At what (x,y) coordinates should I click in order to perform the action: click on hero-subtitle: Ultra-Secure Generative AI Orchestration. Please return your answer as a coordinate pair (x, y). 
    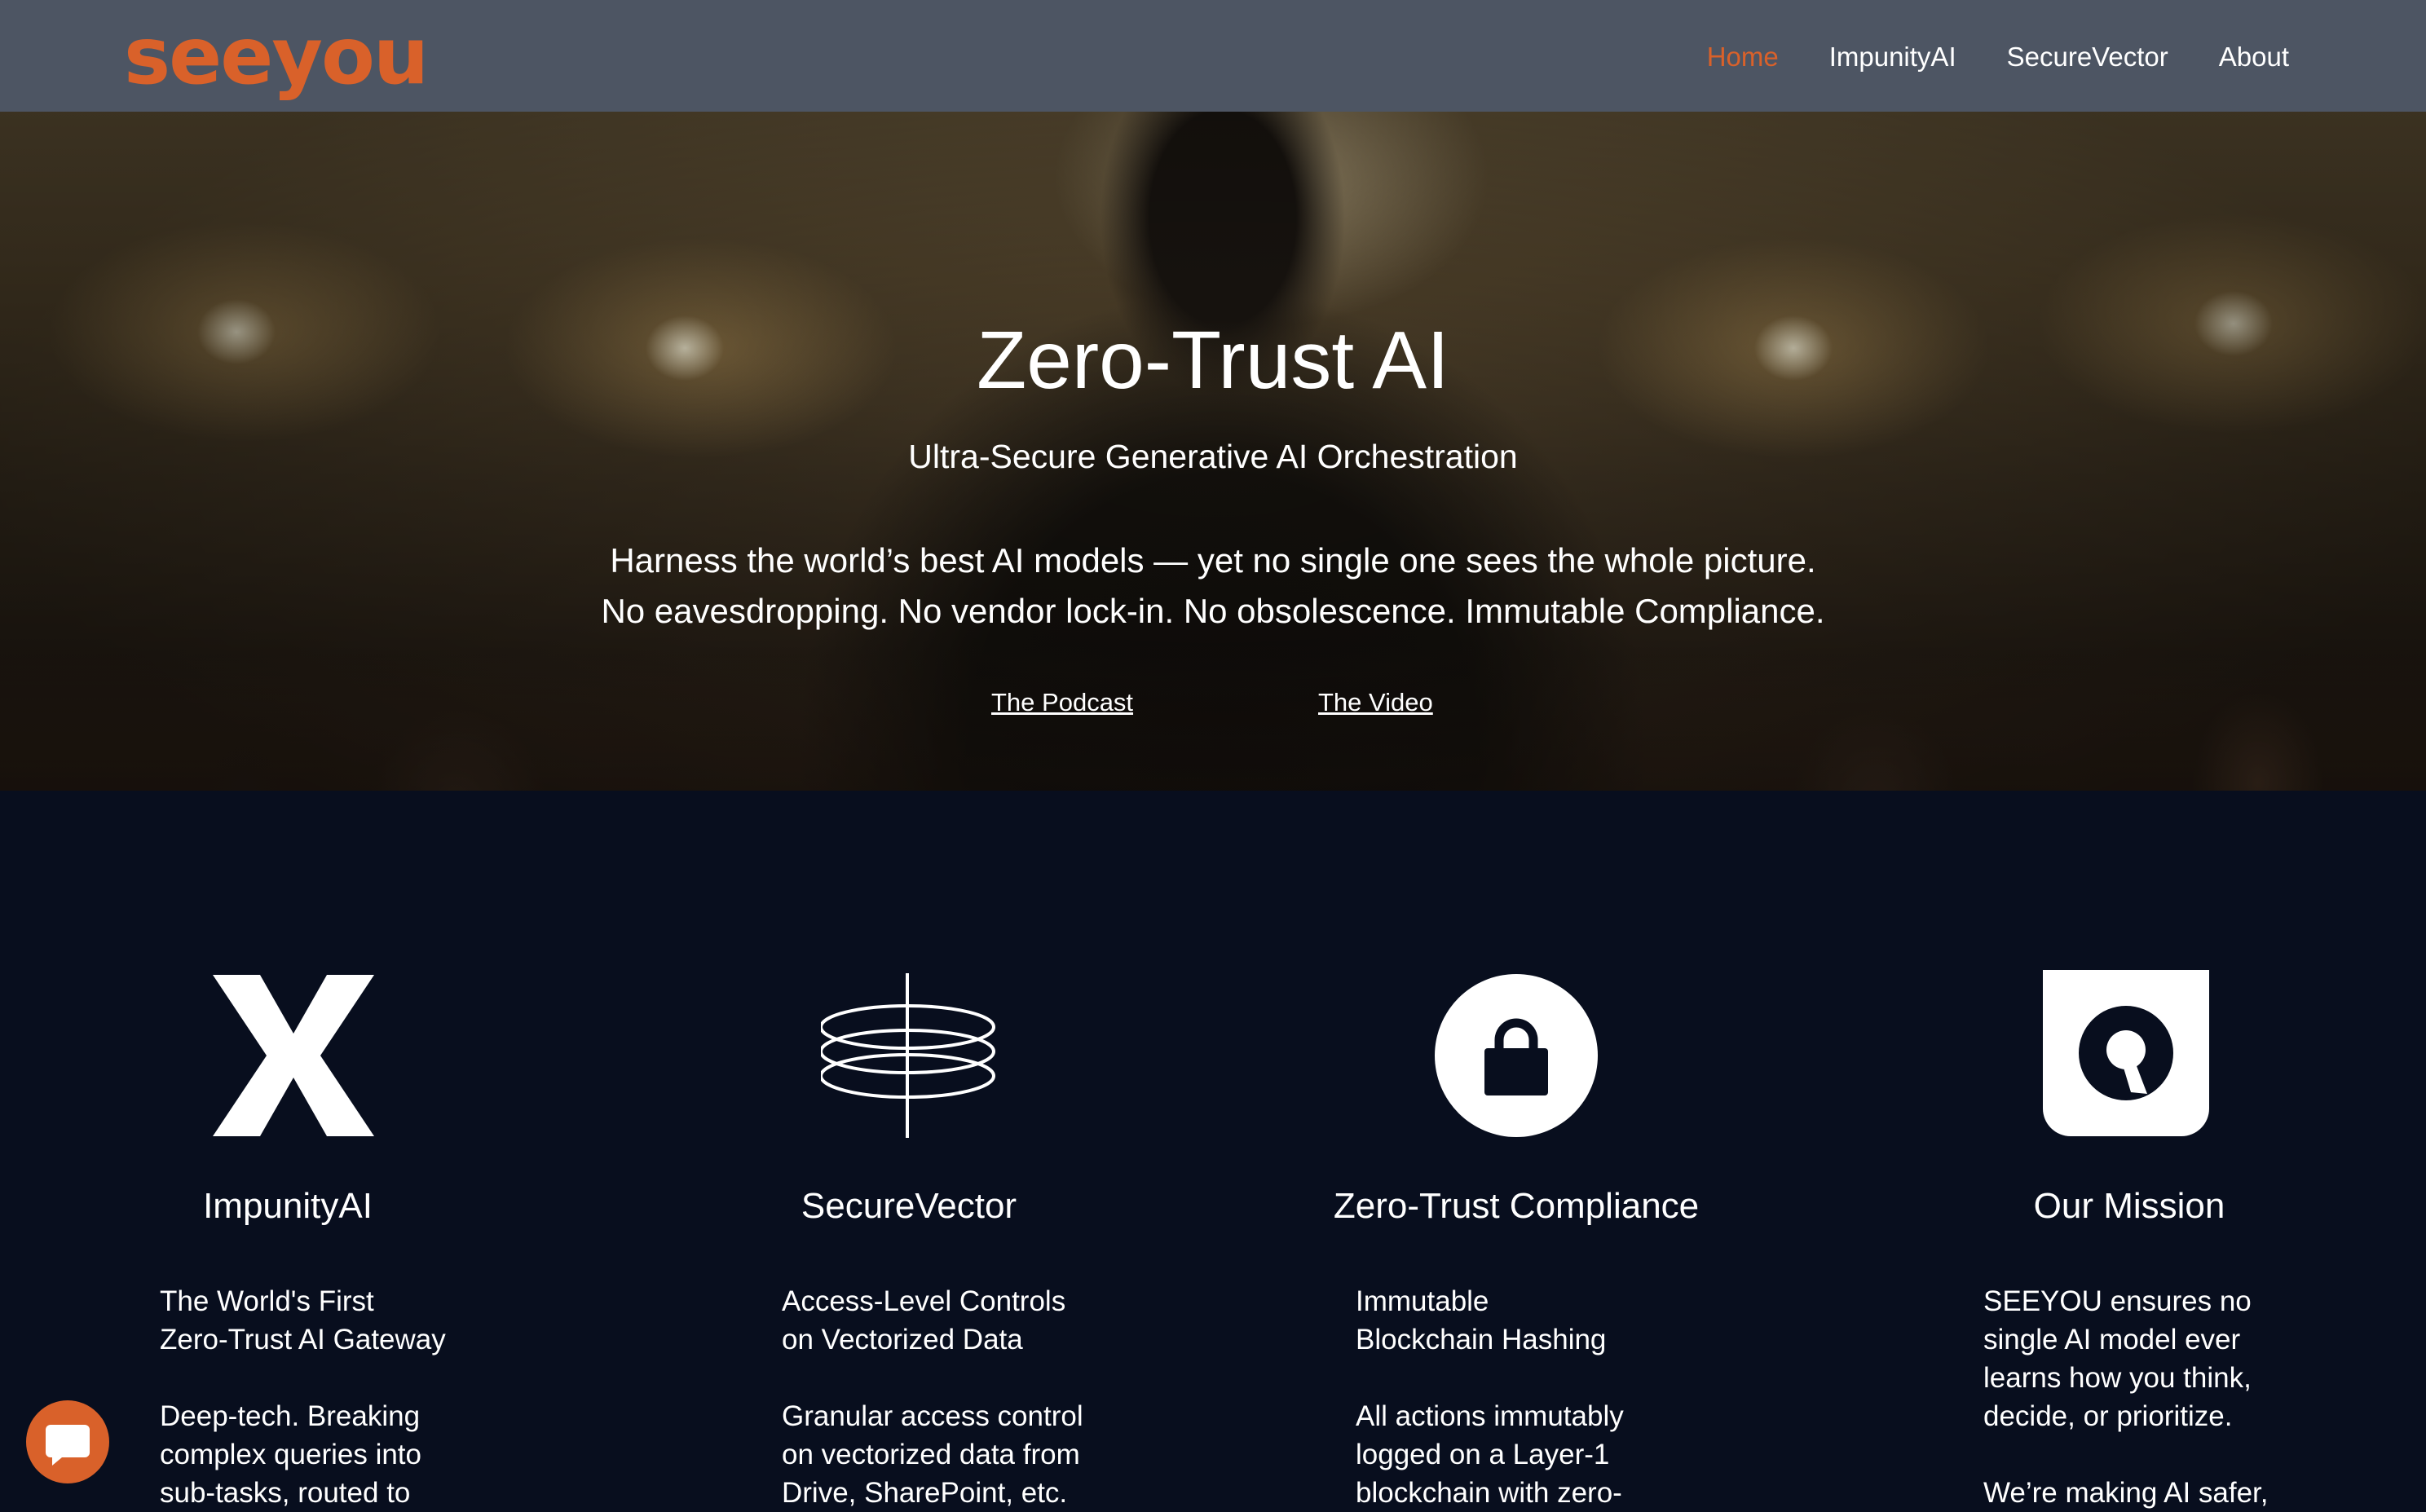
    Looking at the image, I should click on (1213, 456).